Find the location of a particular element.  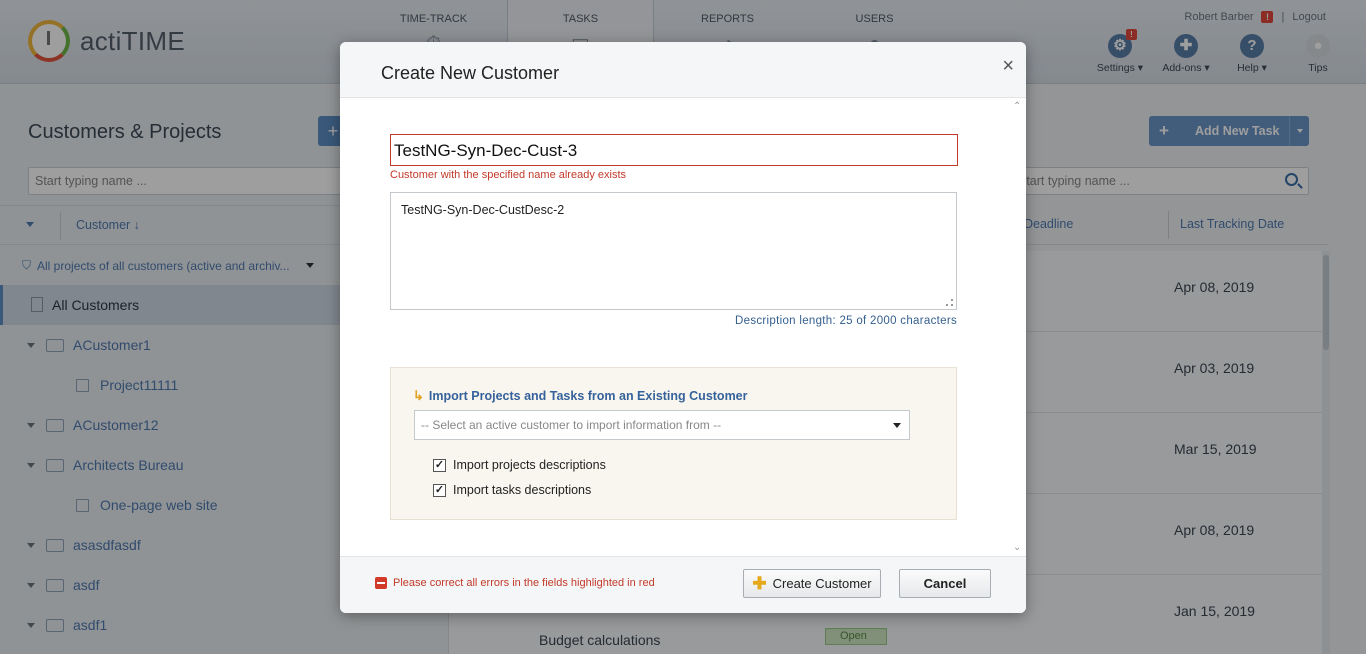

create-customer-button: ✚ Create Customer is located at coordinates (812, 583).